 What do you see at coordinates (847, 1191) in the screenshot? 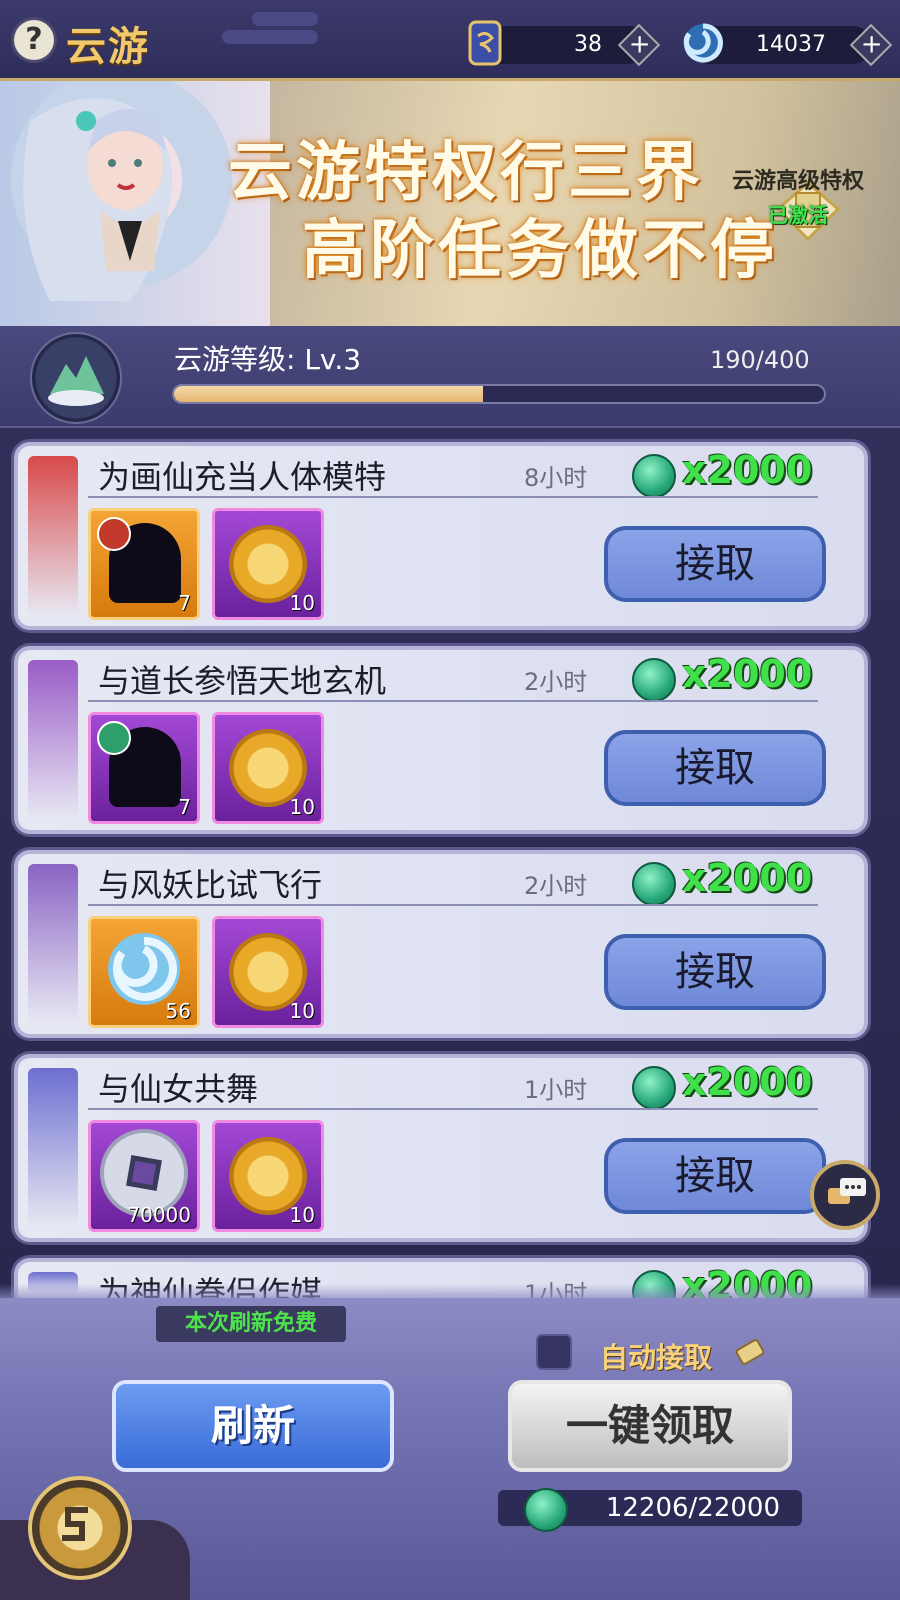
I see `chat-bubble-icon` at bounding box center [847, 1191].